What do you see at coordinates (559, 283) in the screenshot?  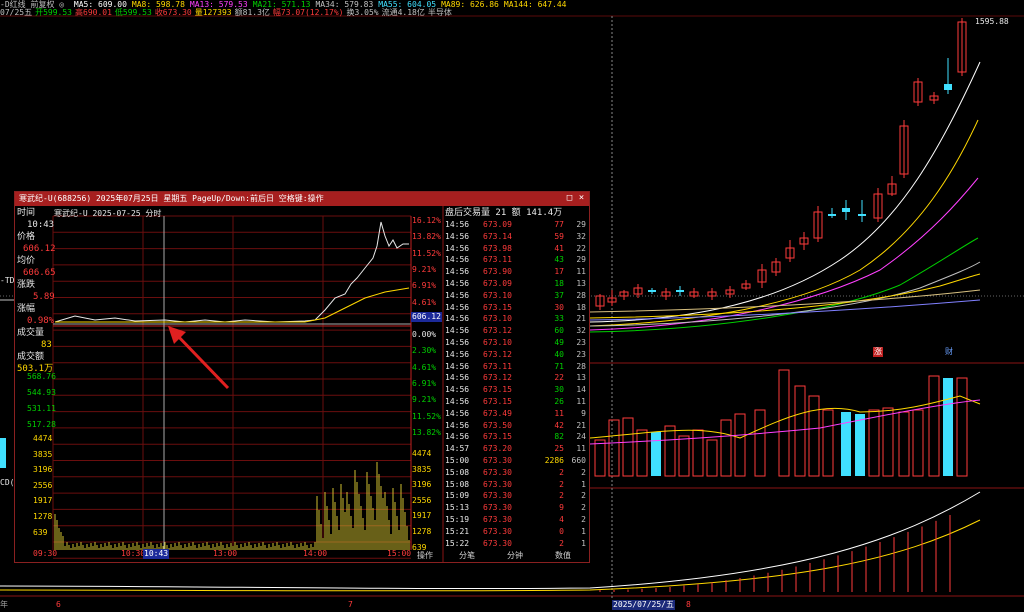 I see `trade-volume: 18` at bounding box center [559, 283].